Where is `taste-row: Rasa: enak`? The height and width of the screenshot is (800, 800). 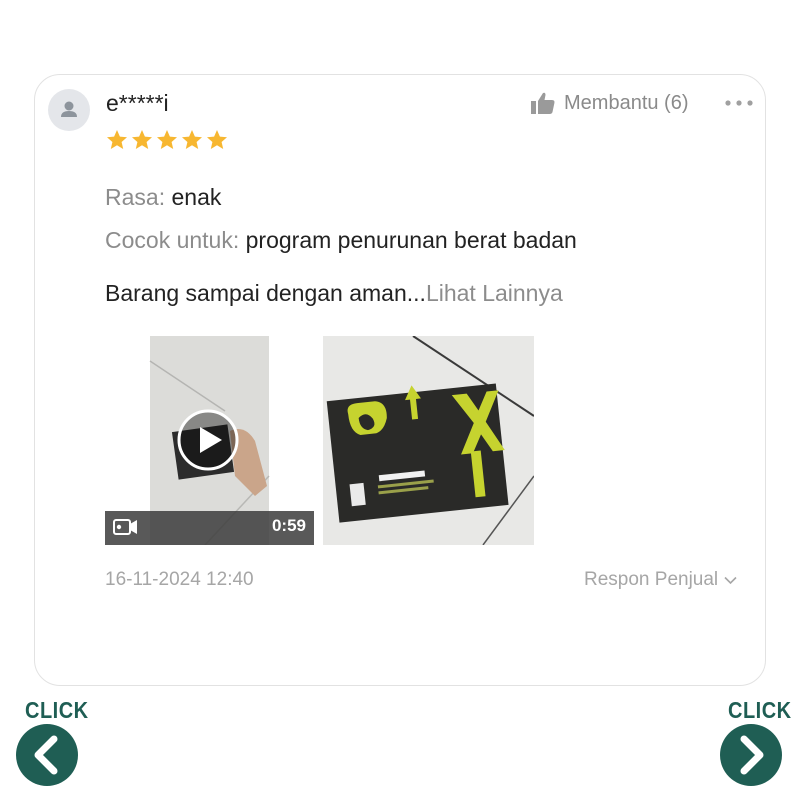 taste-row: Rasa: enak is located at coordinates (163, 197).